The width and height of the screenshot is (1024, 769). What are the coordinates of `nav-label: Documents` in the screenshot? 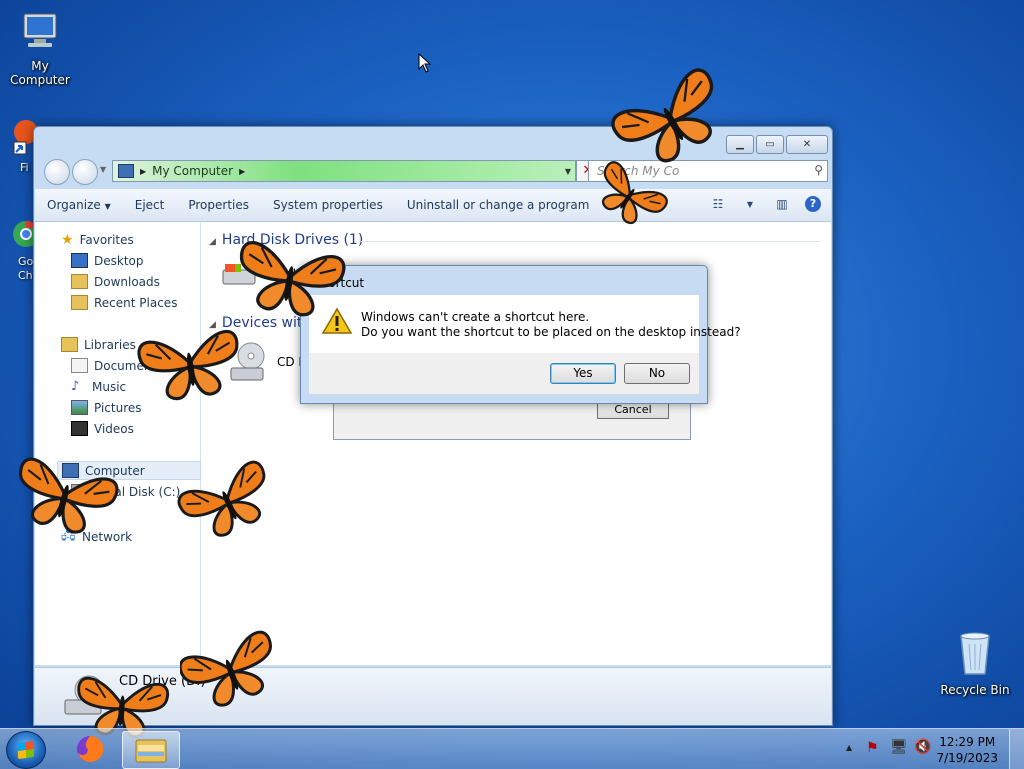 It's located at (128, 365).